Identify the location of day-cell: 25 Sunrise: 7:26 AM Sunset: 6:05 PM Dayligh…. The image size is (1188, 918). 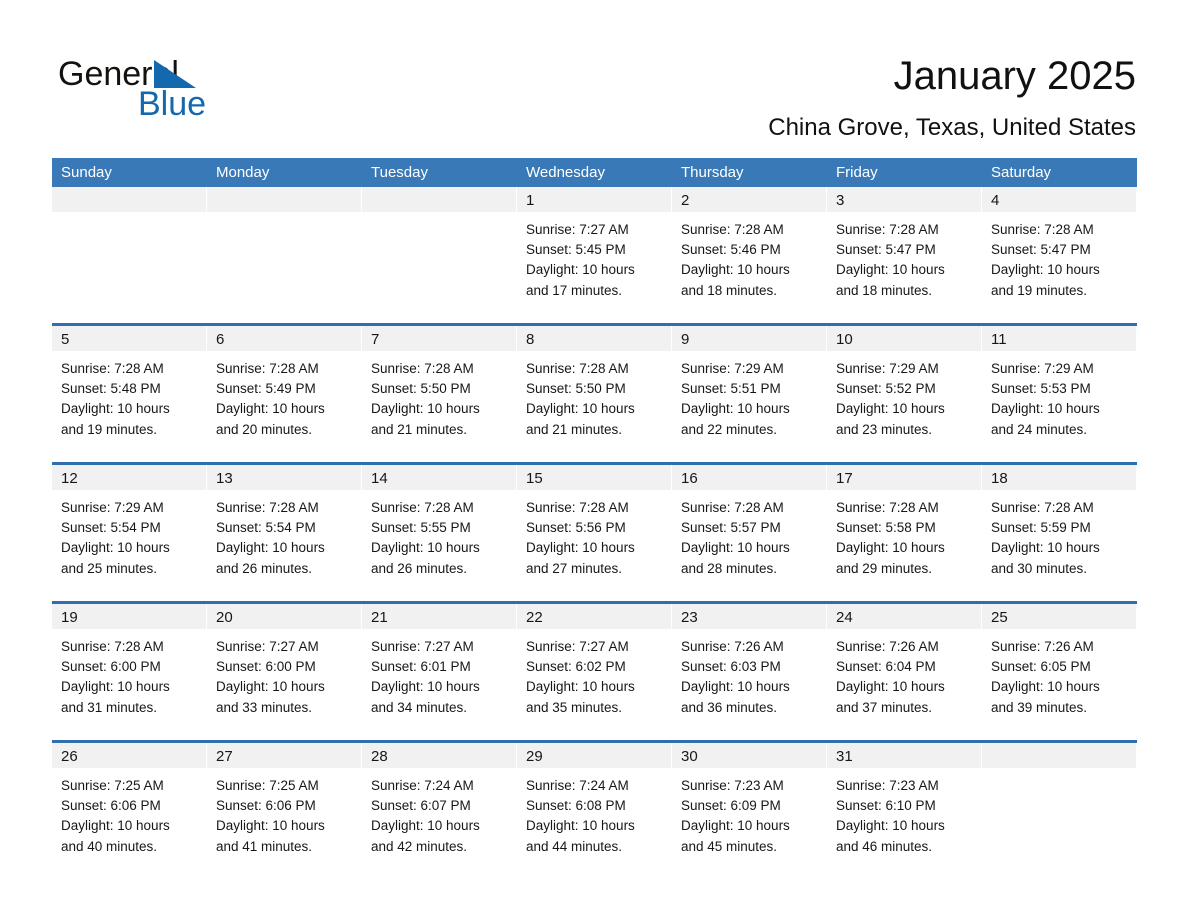
(1059, 669).